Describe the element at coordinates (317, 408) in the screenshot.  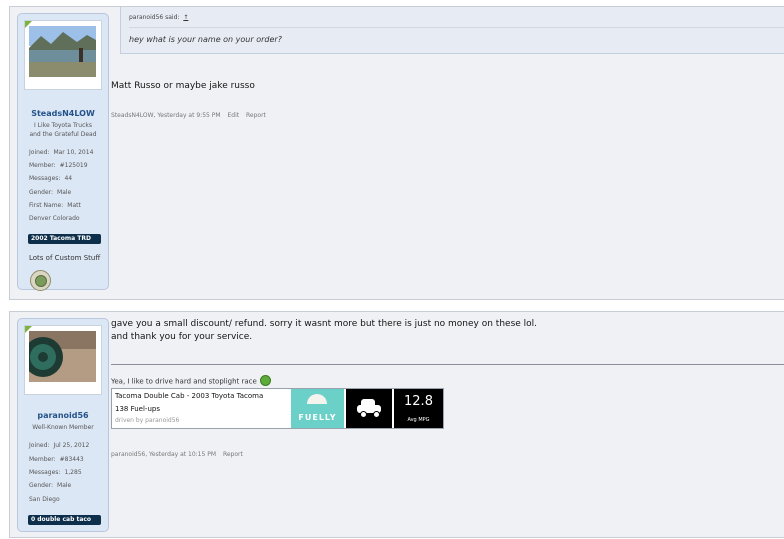
I see `fuelly-logo: FUELLY` at that location.